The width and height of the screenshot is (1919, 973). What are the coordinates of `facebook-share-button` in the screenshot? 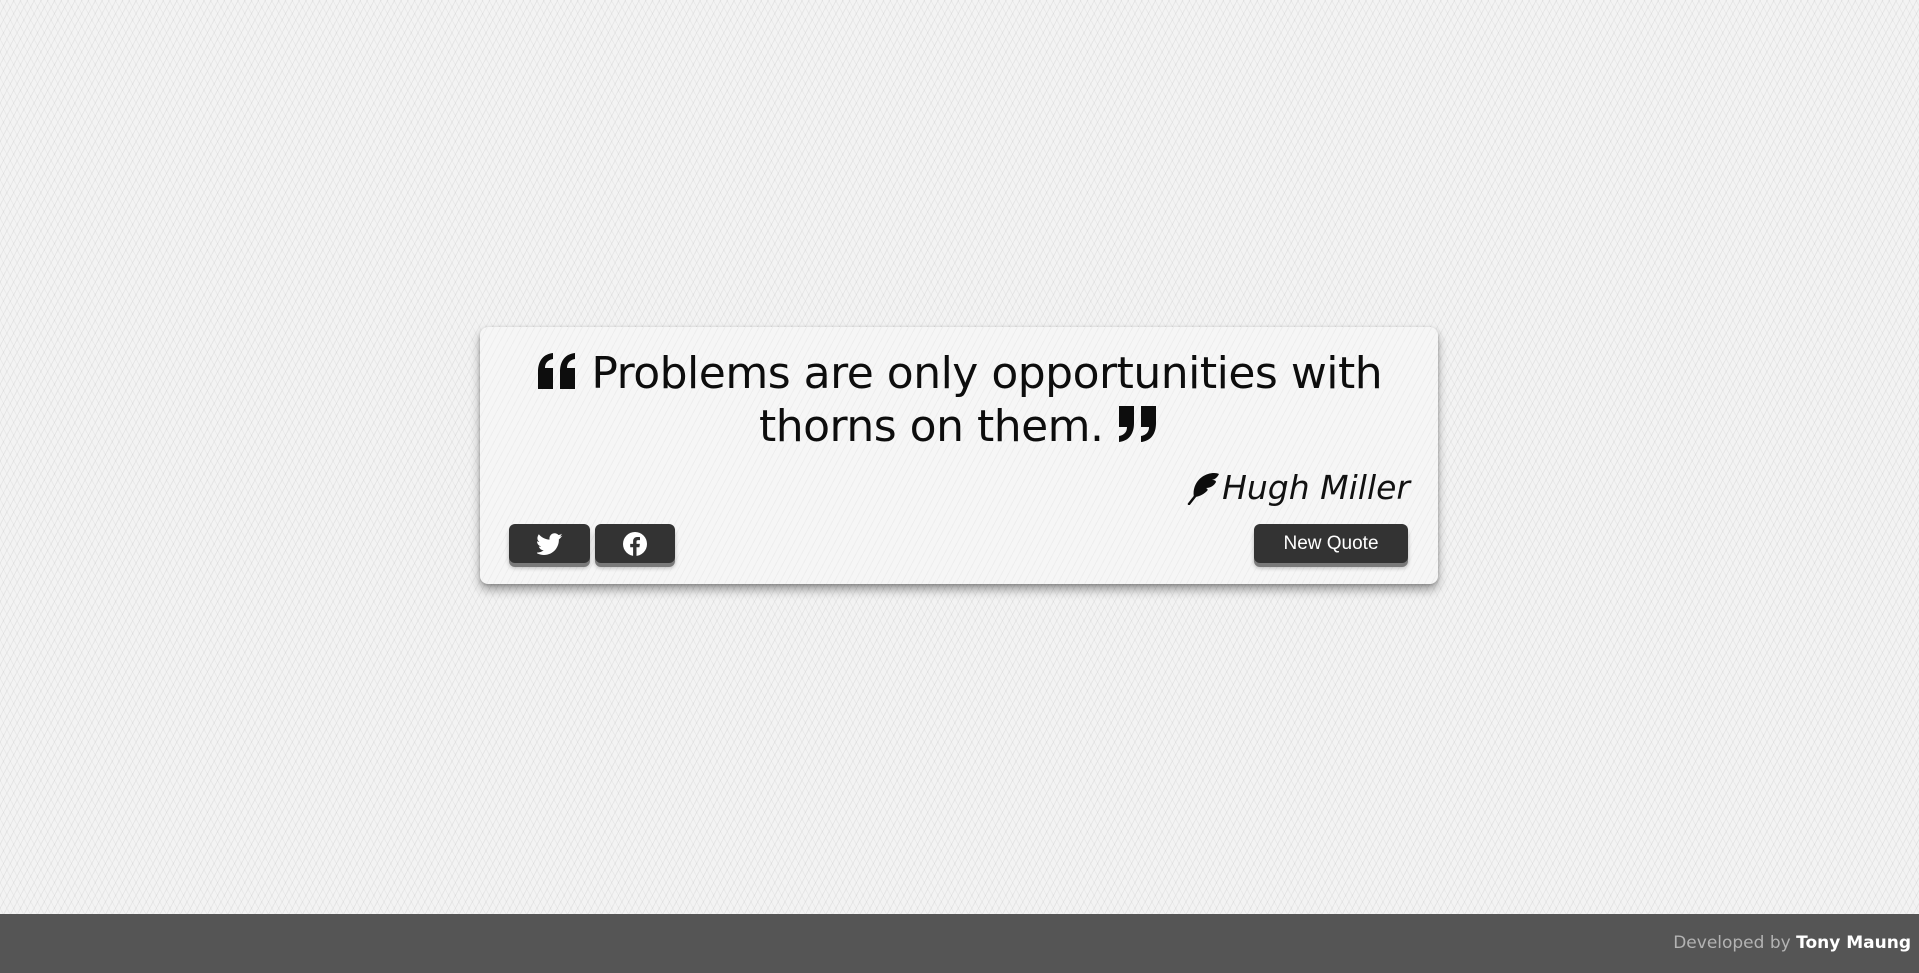 It's located at (635, 543).